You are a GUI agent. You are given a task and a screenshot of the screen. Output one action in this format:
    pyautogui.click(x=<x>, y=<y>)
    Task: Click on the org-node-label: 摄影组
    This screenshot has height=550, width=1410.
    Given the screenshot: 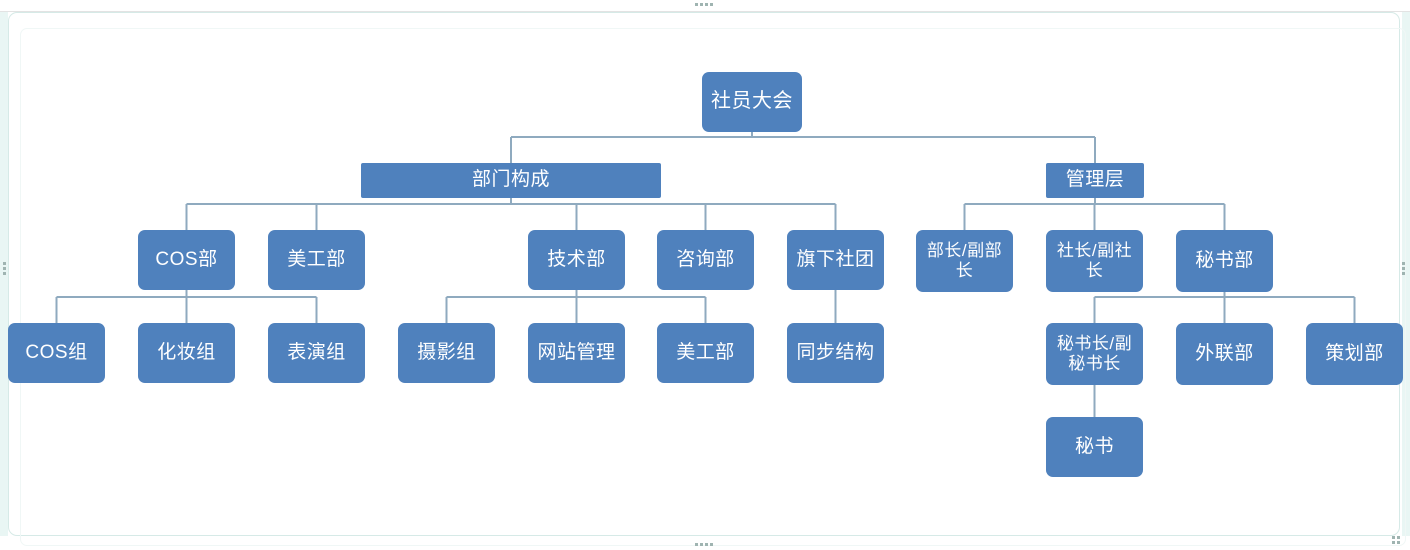 What is the action you would take?
    pyautogui.click(x=446, y=352)
    